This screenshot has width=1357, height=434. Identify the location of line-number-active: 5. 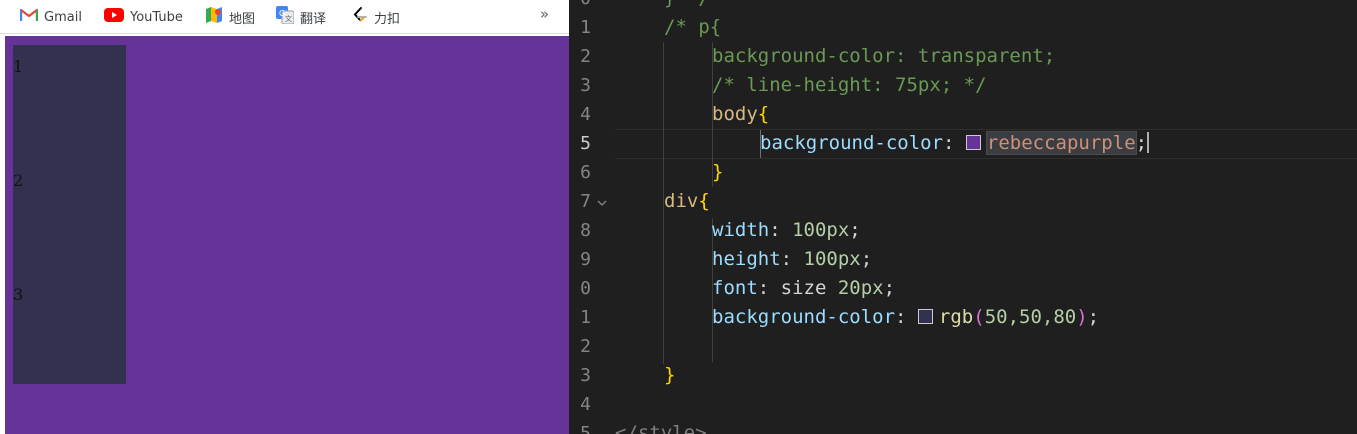
(585, 143).